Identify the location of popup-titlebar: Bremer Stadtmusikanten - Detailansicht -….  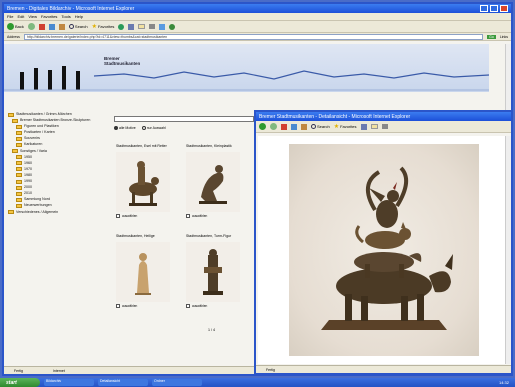
(383, 116).